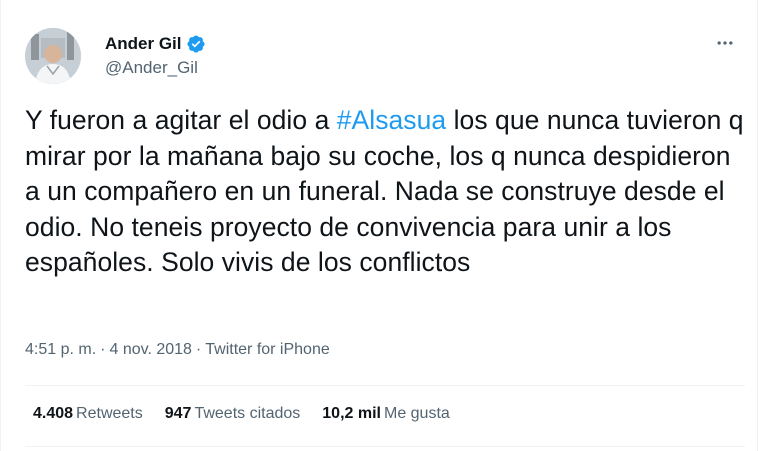  Describe the element at coordinates (181, 120) in the screenshot. I see `tweet-text-before: Y fueron a agitar el odio a` at that location.